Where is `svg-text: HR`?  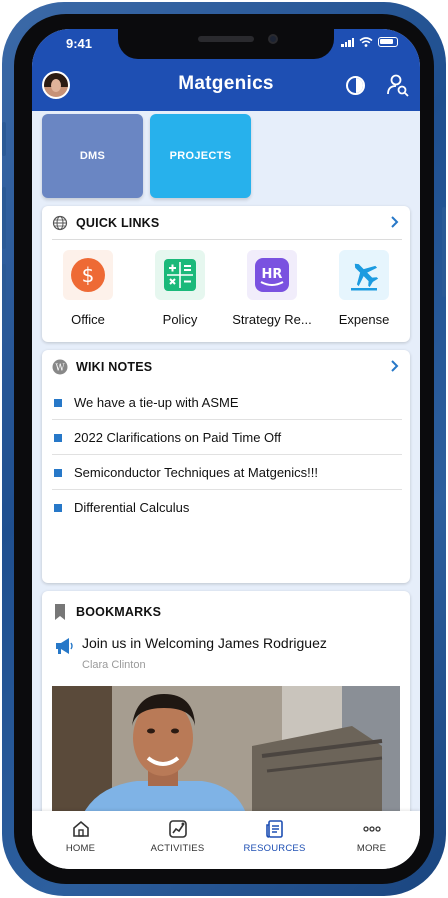
svg-text: HR is located at coordinates (272, 274).